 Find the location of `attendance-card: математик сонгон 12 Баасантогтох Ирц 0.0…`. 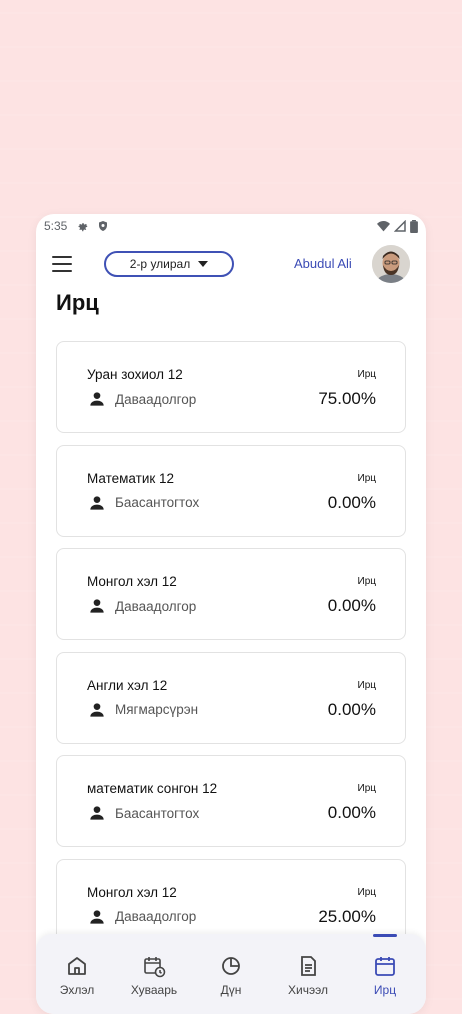

attendance-card: математик сонгон 12 Баасантогтох Ирц 0.0… is located at coordinates (231, 801).